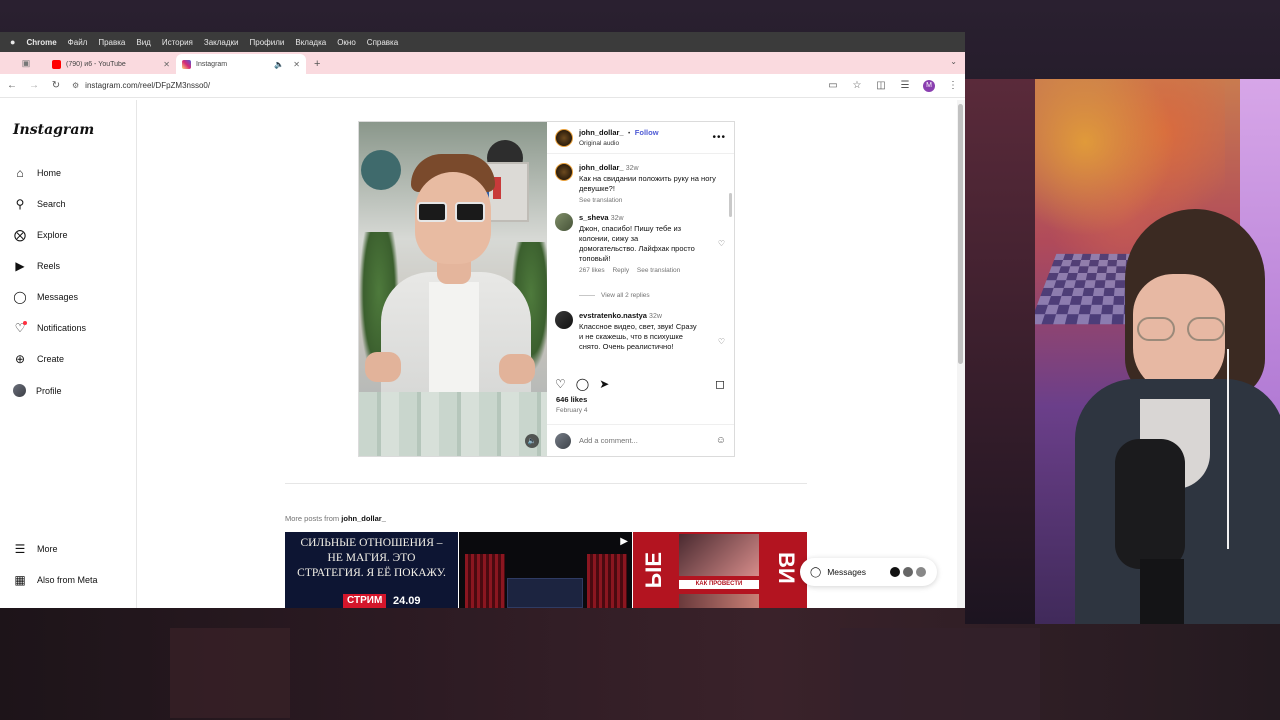 This screenshot has width=1280, height=720. Describe the element at coordinates (546, 483) in the screenshot. I see `section-divider` at that location.